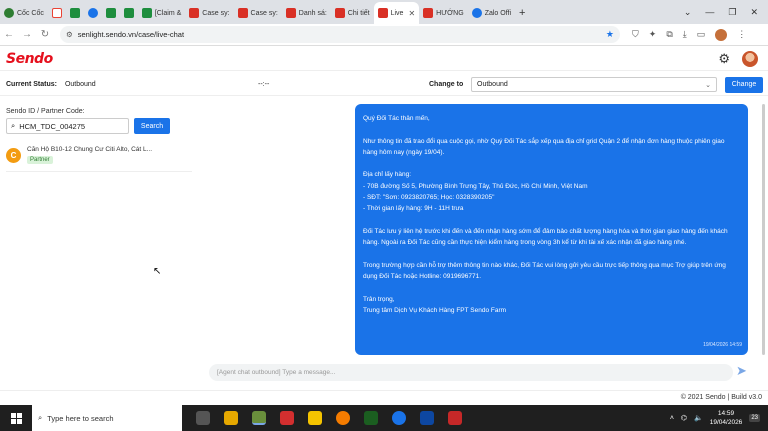  I want to click on search-button: Search, so click(152, 126).